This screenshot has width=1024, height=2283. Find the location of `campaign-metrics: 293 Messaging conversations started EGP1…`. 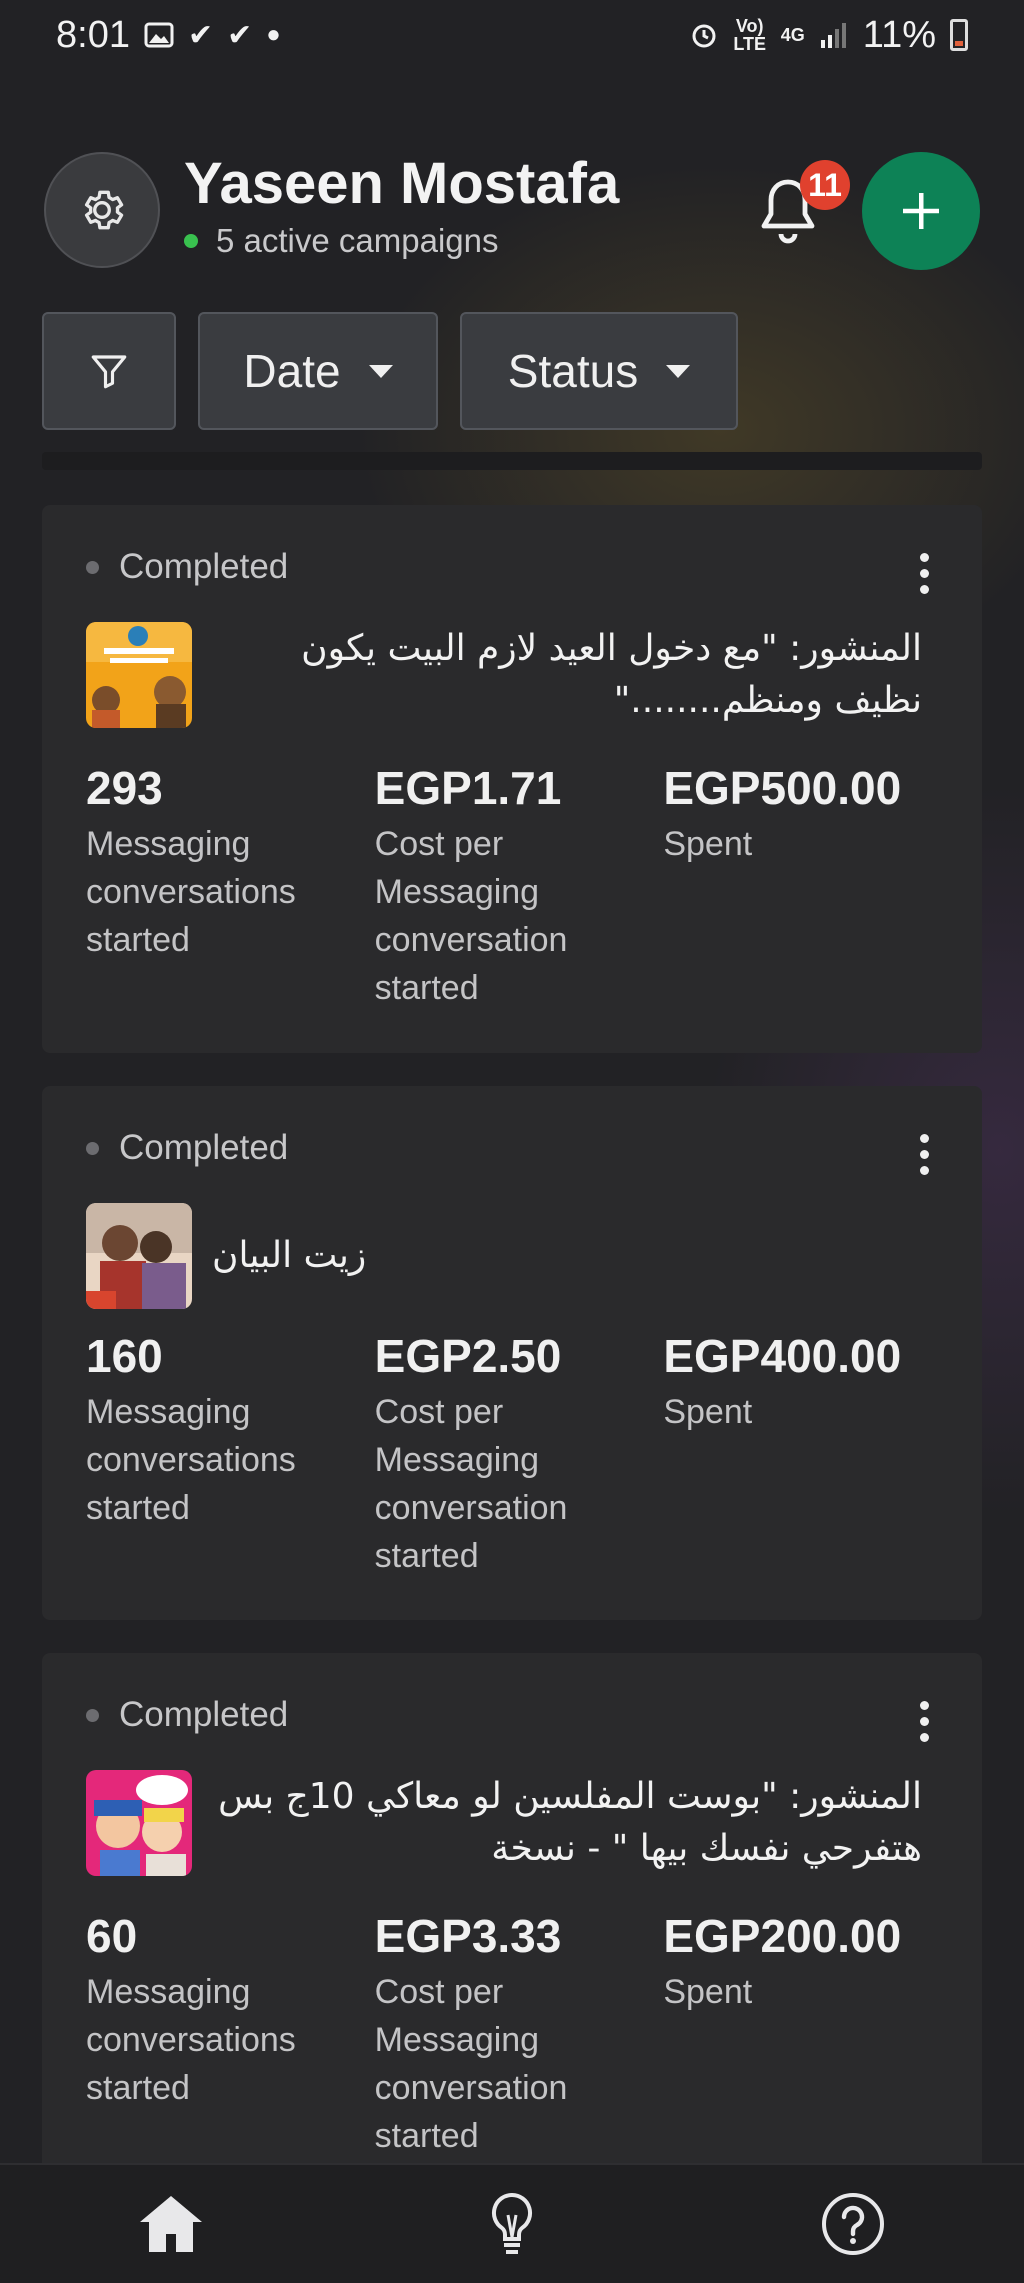

campaign-metrics: 293 Messaging conversations started EGP1… is located at coordinates (519, 886).